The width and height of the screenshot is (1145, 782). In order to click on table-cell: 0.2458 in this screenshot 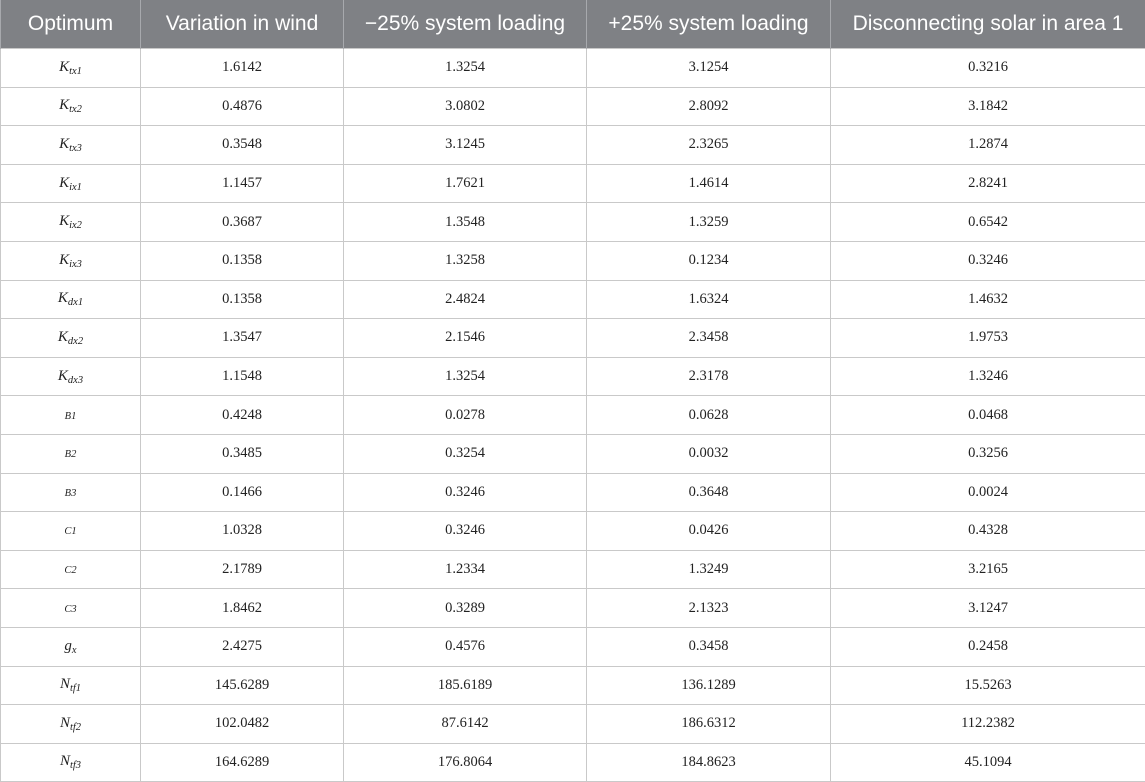, I will do `click(988, 646)`.